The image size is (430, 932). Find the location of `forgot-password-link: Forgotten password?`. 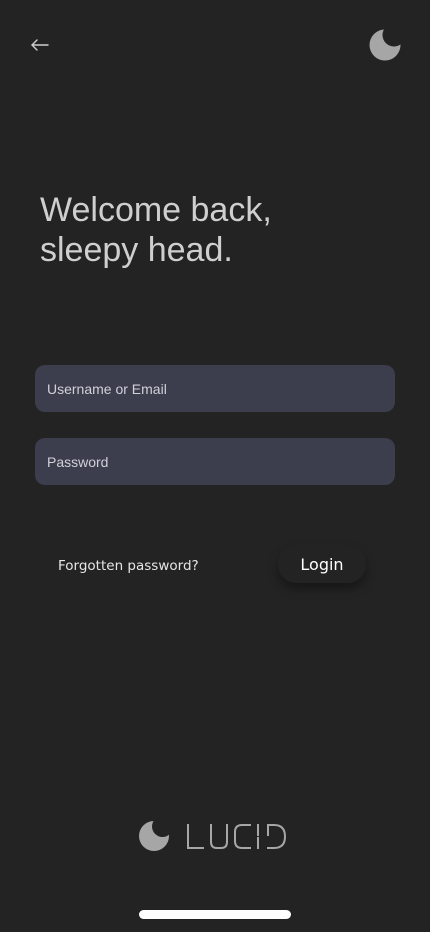

forgot-password-link: Forgotten password? is located at coordinates (128, 566).